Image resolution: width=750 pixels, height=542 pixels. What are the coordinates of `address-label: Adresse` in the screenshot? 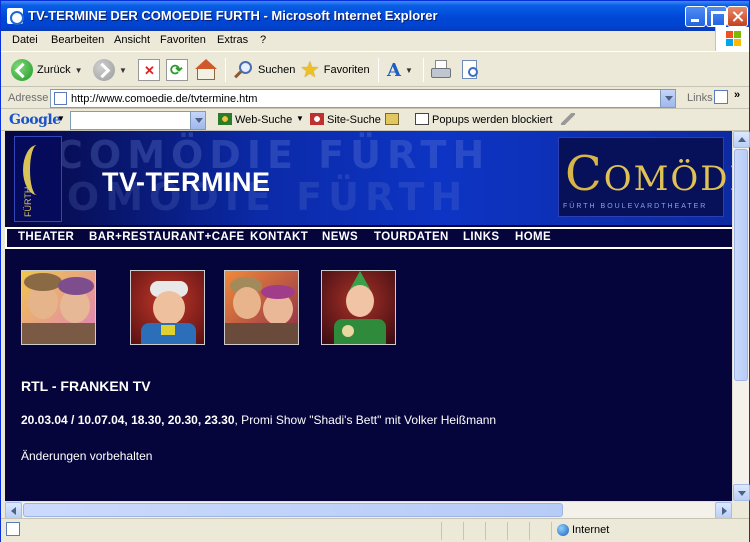 It's located at (28, 98).